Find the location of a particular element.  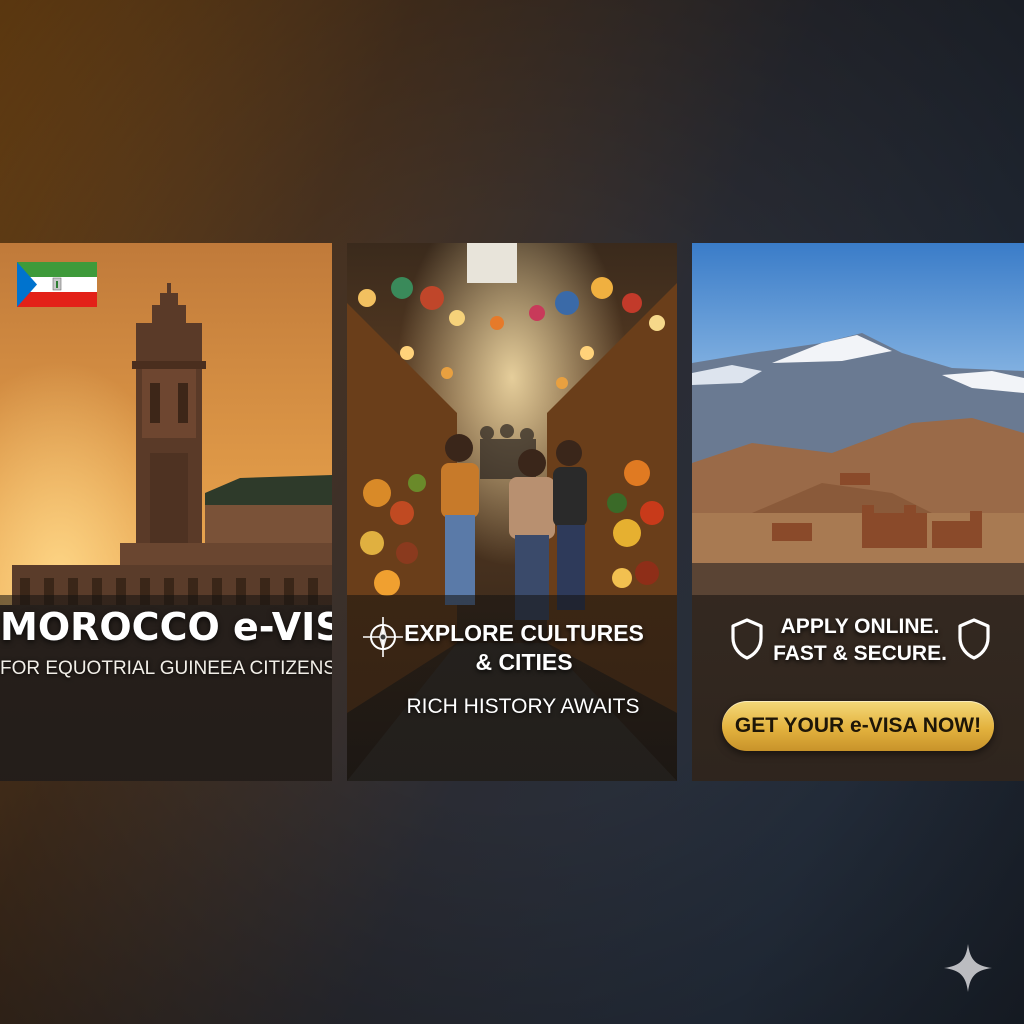

section-heading: EXPLORE CULTURES & CITIES is located at coordinates (524, 647).